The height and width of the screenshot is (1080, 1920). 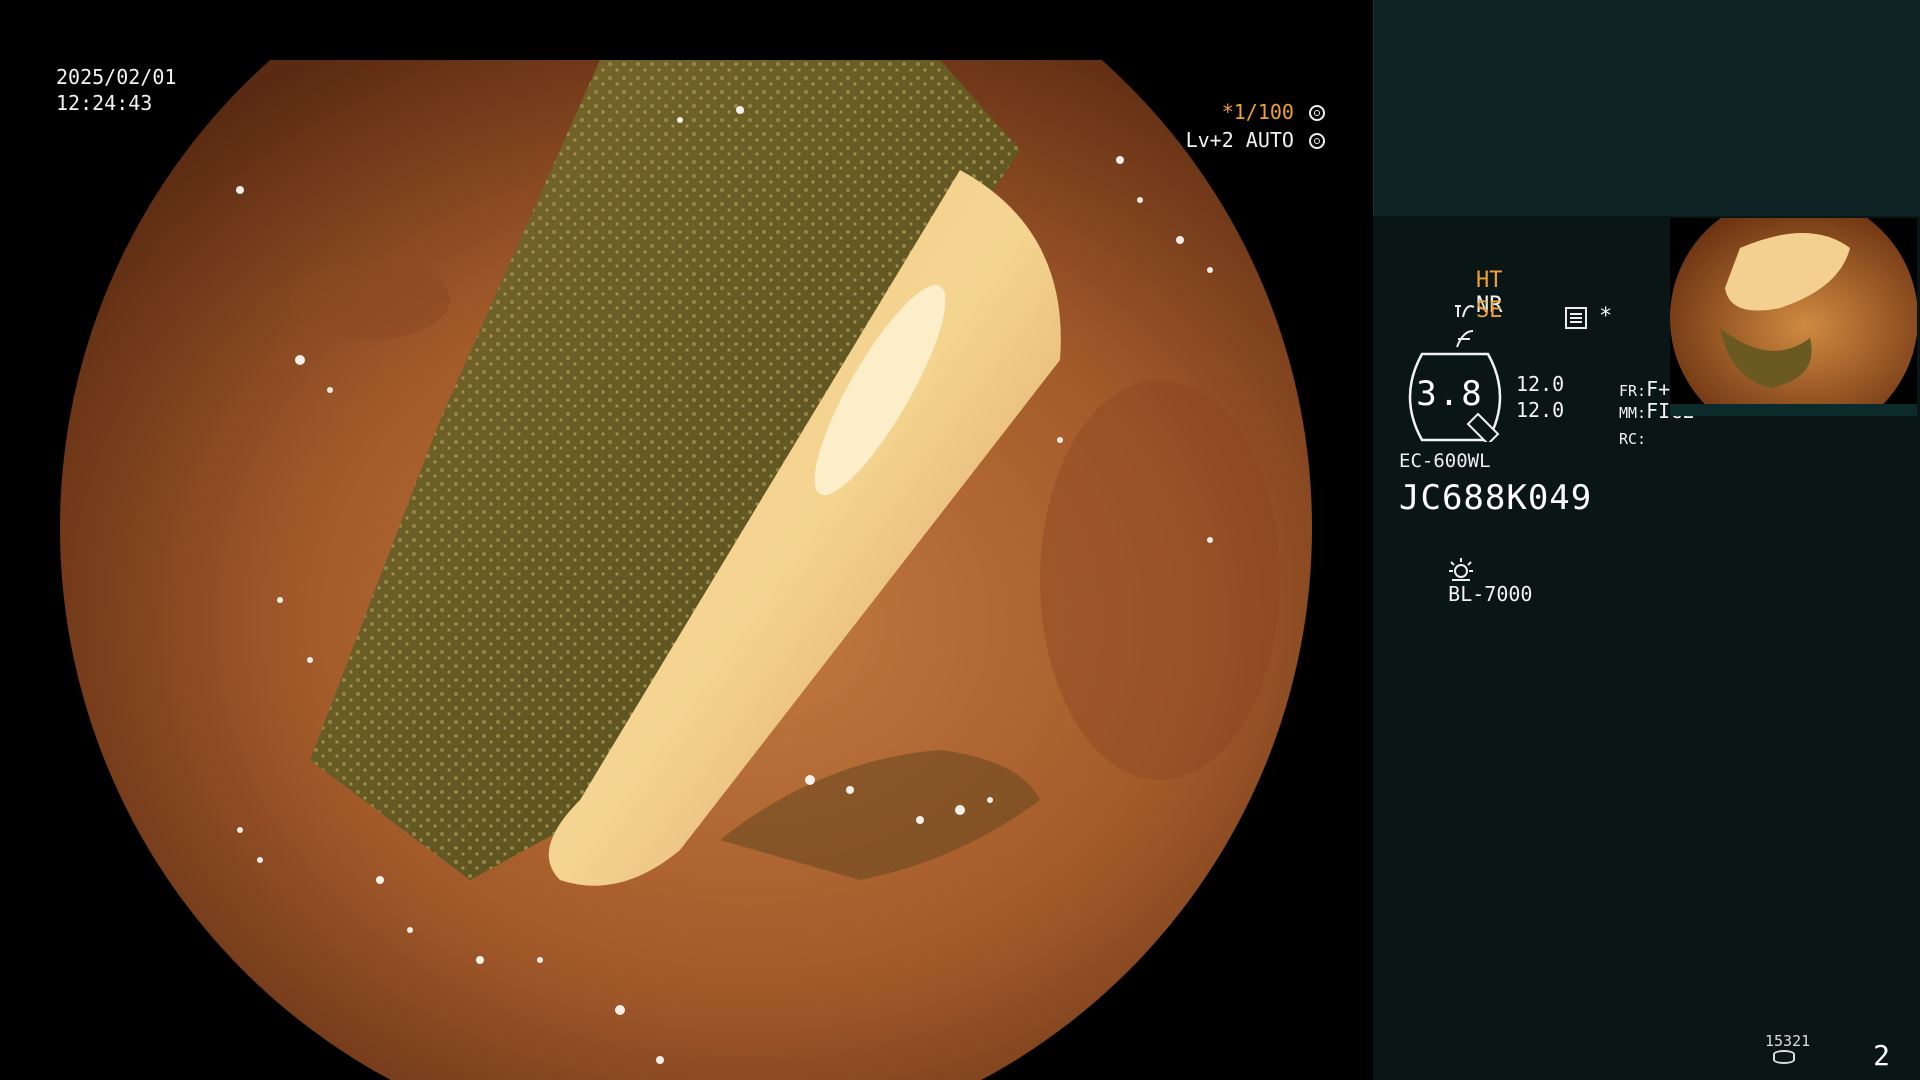 What do you see at coordinates (1788, 1041) in the screenshot?
I see `image-counter: 15321` at bounding box center [1788, 1041].